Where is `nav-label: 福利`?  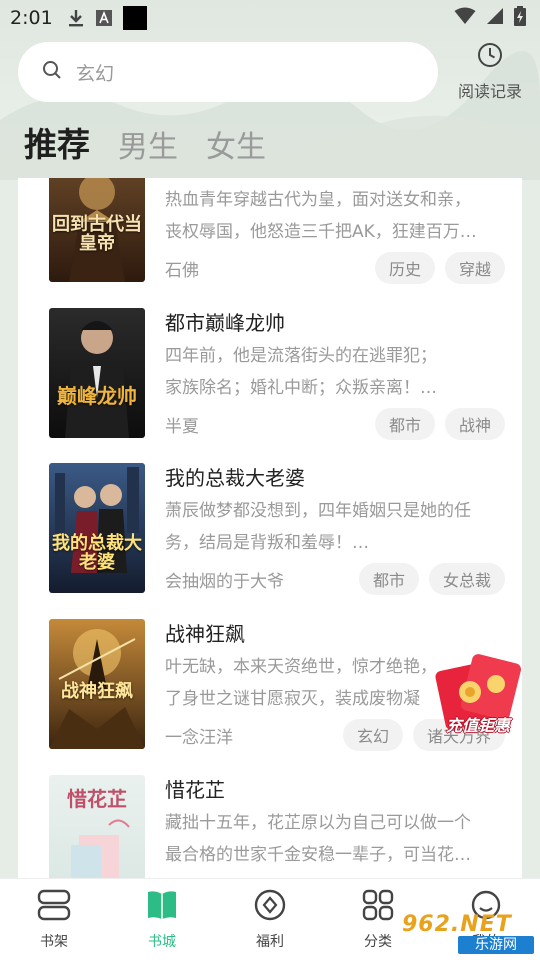 nav-label: 福利 is located at coordinates (270, 942).